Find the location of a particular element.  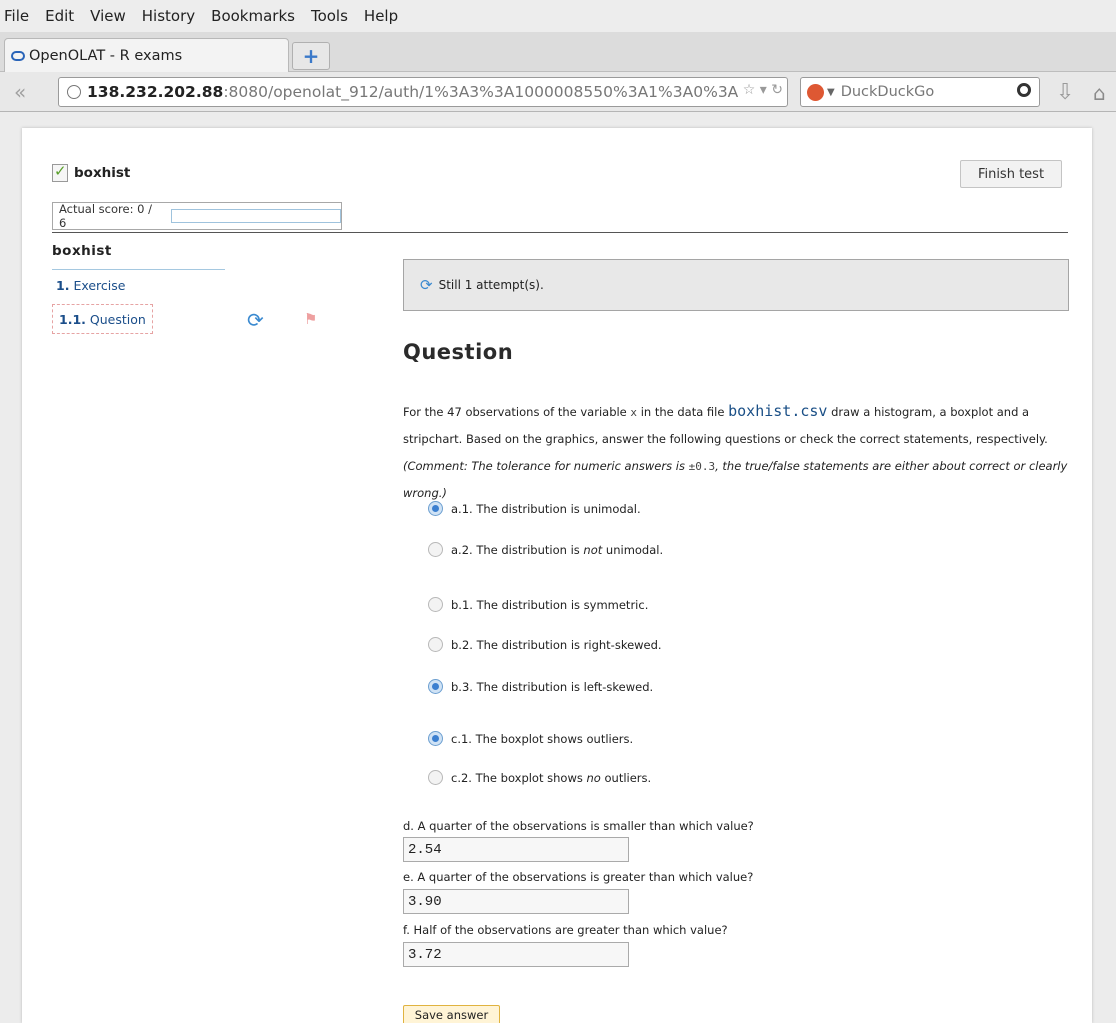

new-tab-icon: + is located at coordinates (311, 56).